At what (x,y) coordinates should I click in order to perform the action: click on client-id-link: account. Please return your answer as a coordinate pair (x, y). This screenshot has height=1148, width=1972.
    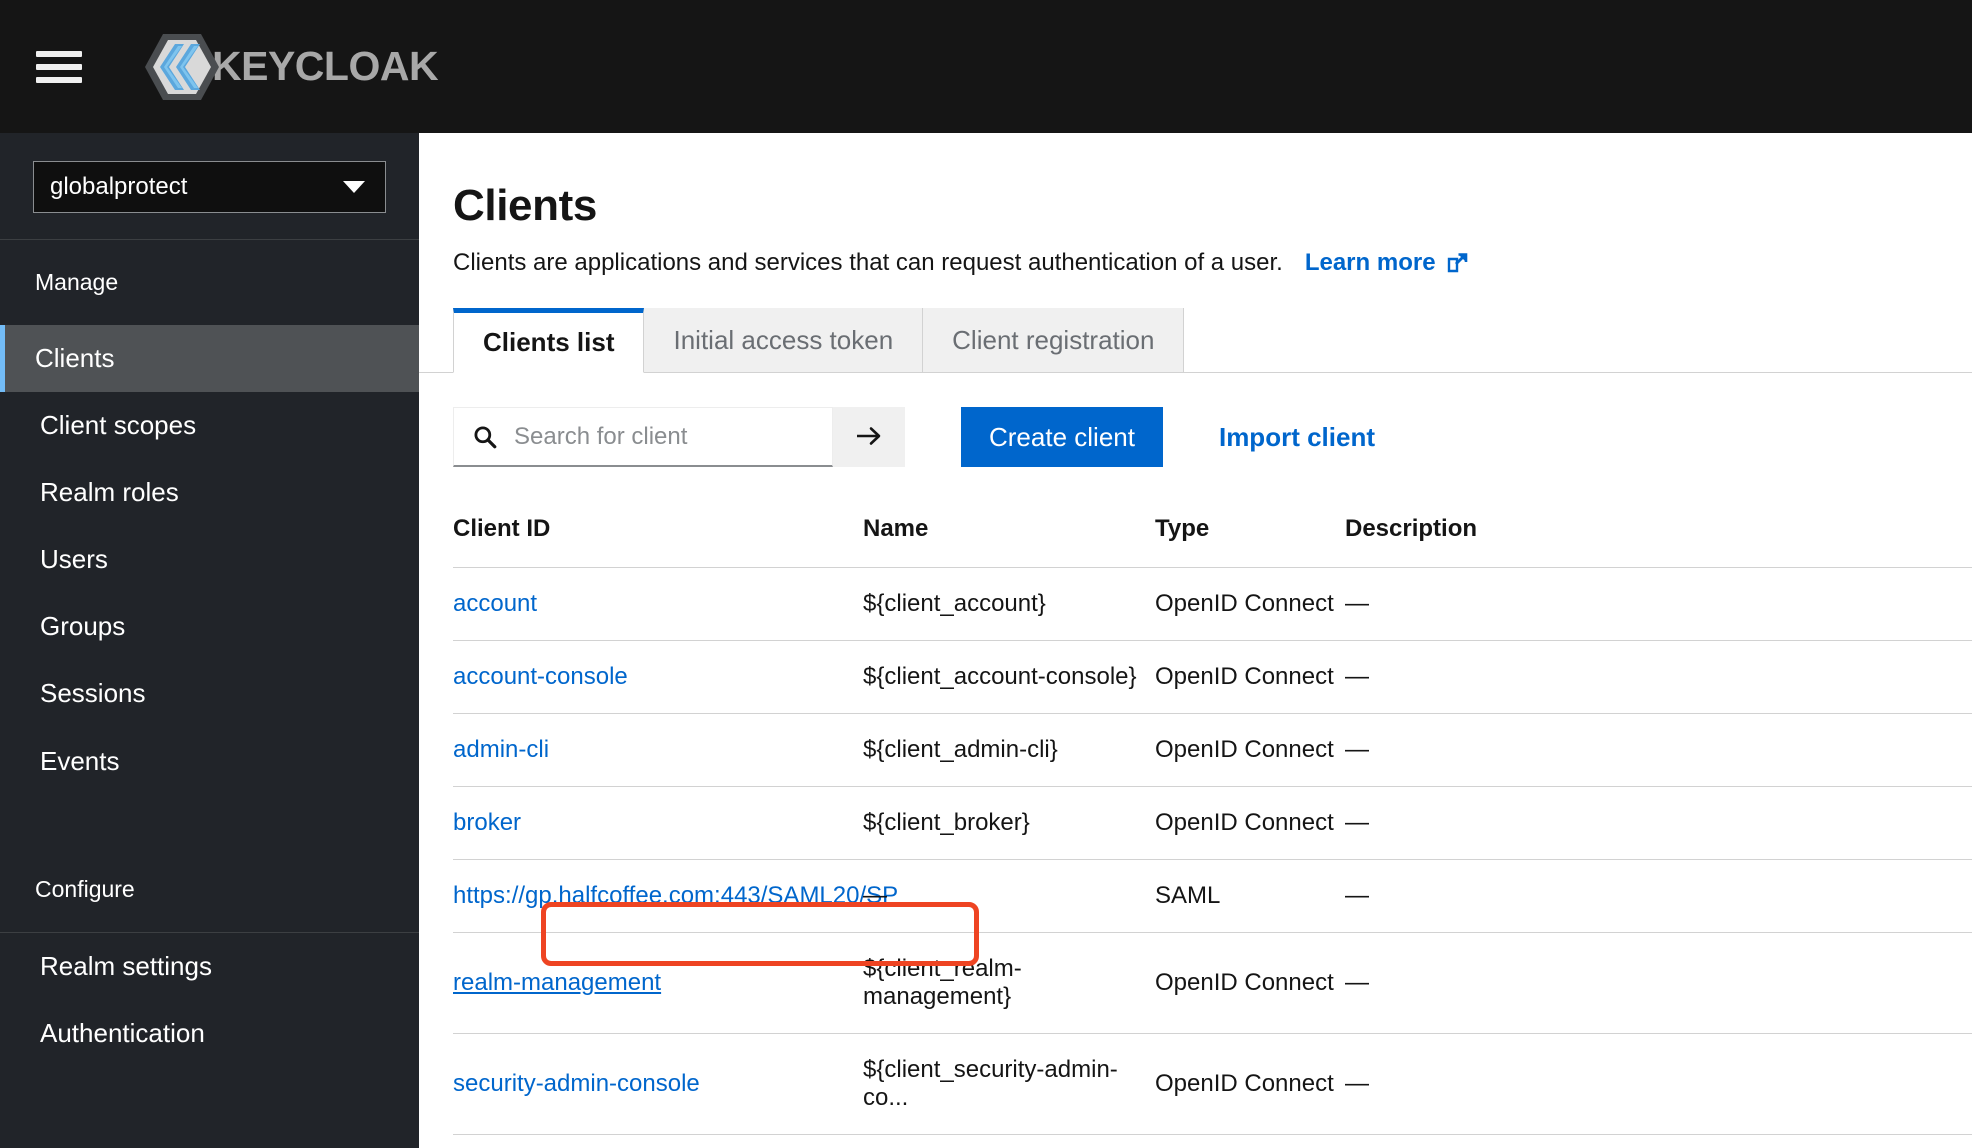
    Looking at the image, I should click on (495, 603).